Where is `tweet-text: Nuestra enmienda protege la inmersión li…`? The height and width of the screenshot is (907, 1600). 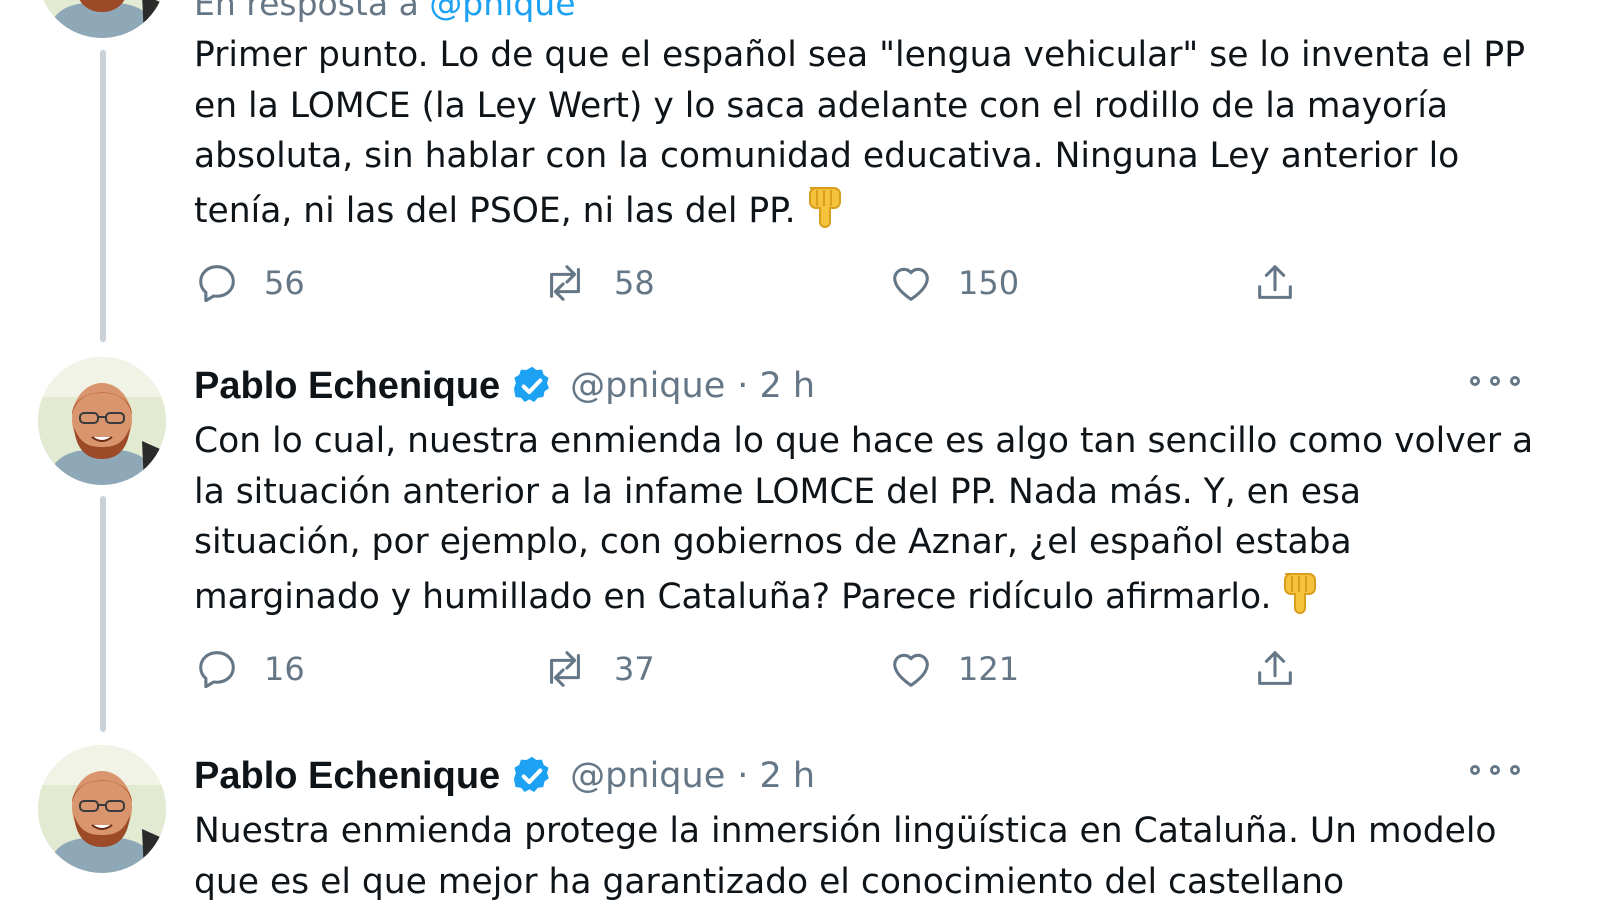 tweet-text: Nuestra enmienda protege la inmersión li… is located at coordinates (859, 856).